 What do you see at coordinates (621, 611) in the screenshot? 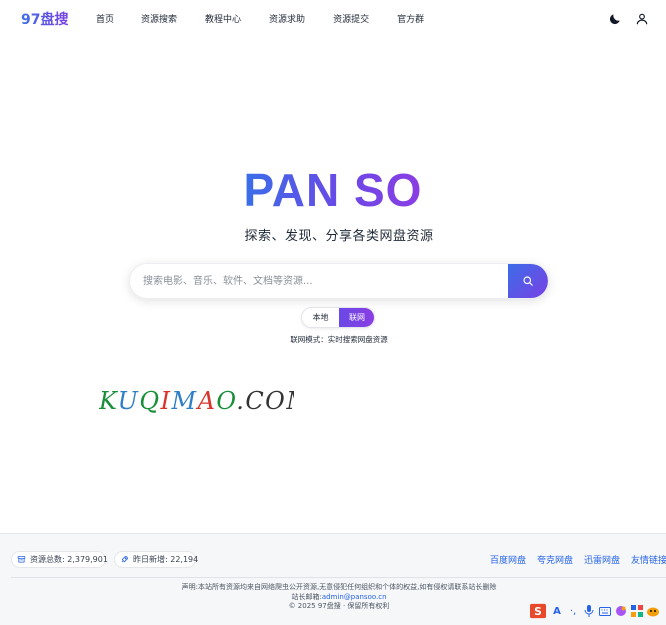
I see `ime-skin-icon` at bounding box center [621, 611].